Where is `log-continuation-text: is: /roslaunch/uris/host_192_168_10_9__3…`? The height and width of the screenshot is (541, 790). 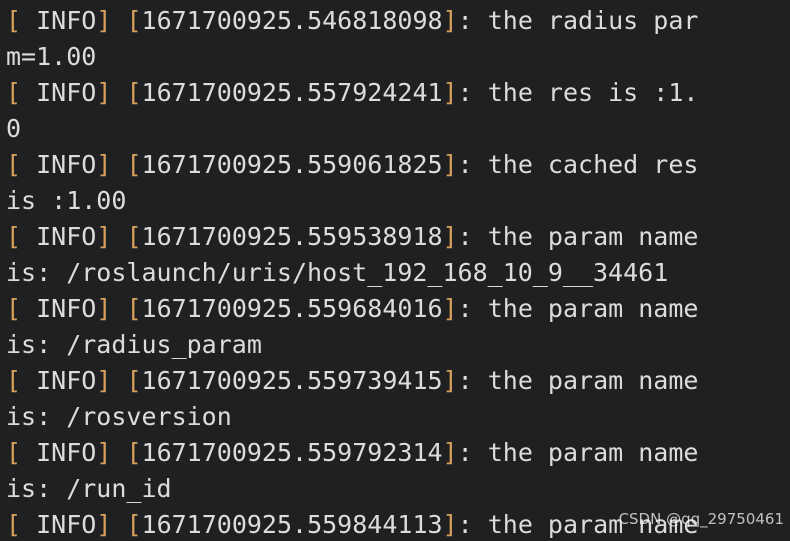 log-continuation-text: is: /roslaunch/uris/host_192_168_10_9__3… is located at coordinates (337, 272).